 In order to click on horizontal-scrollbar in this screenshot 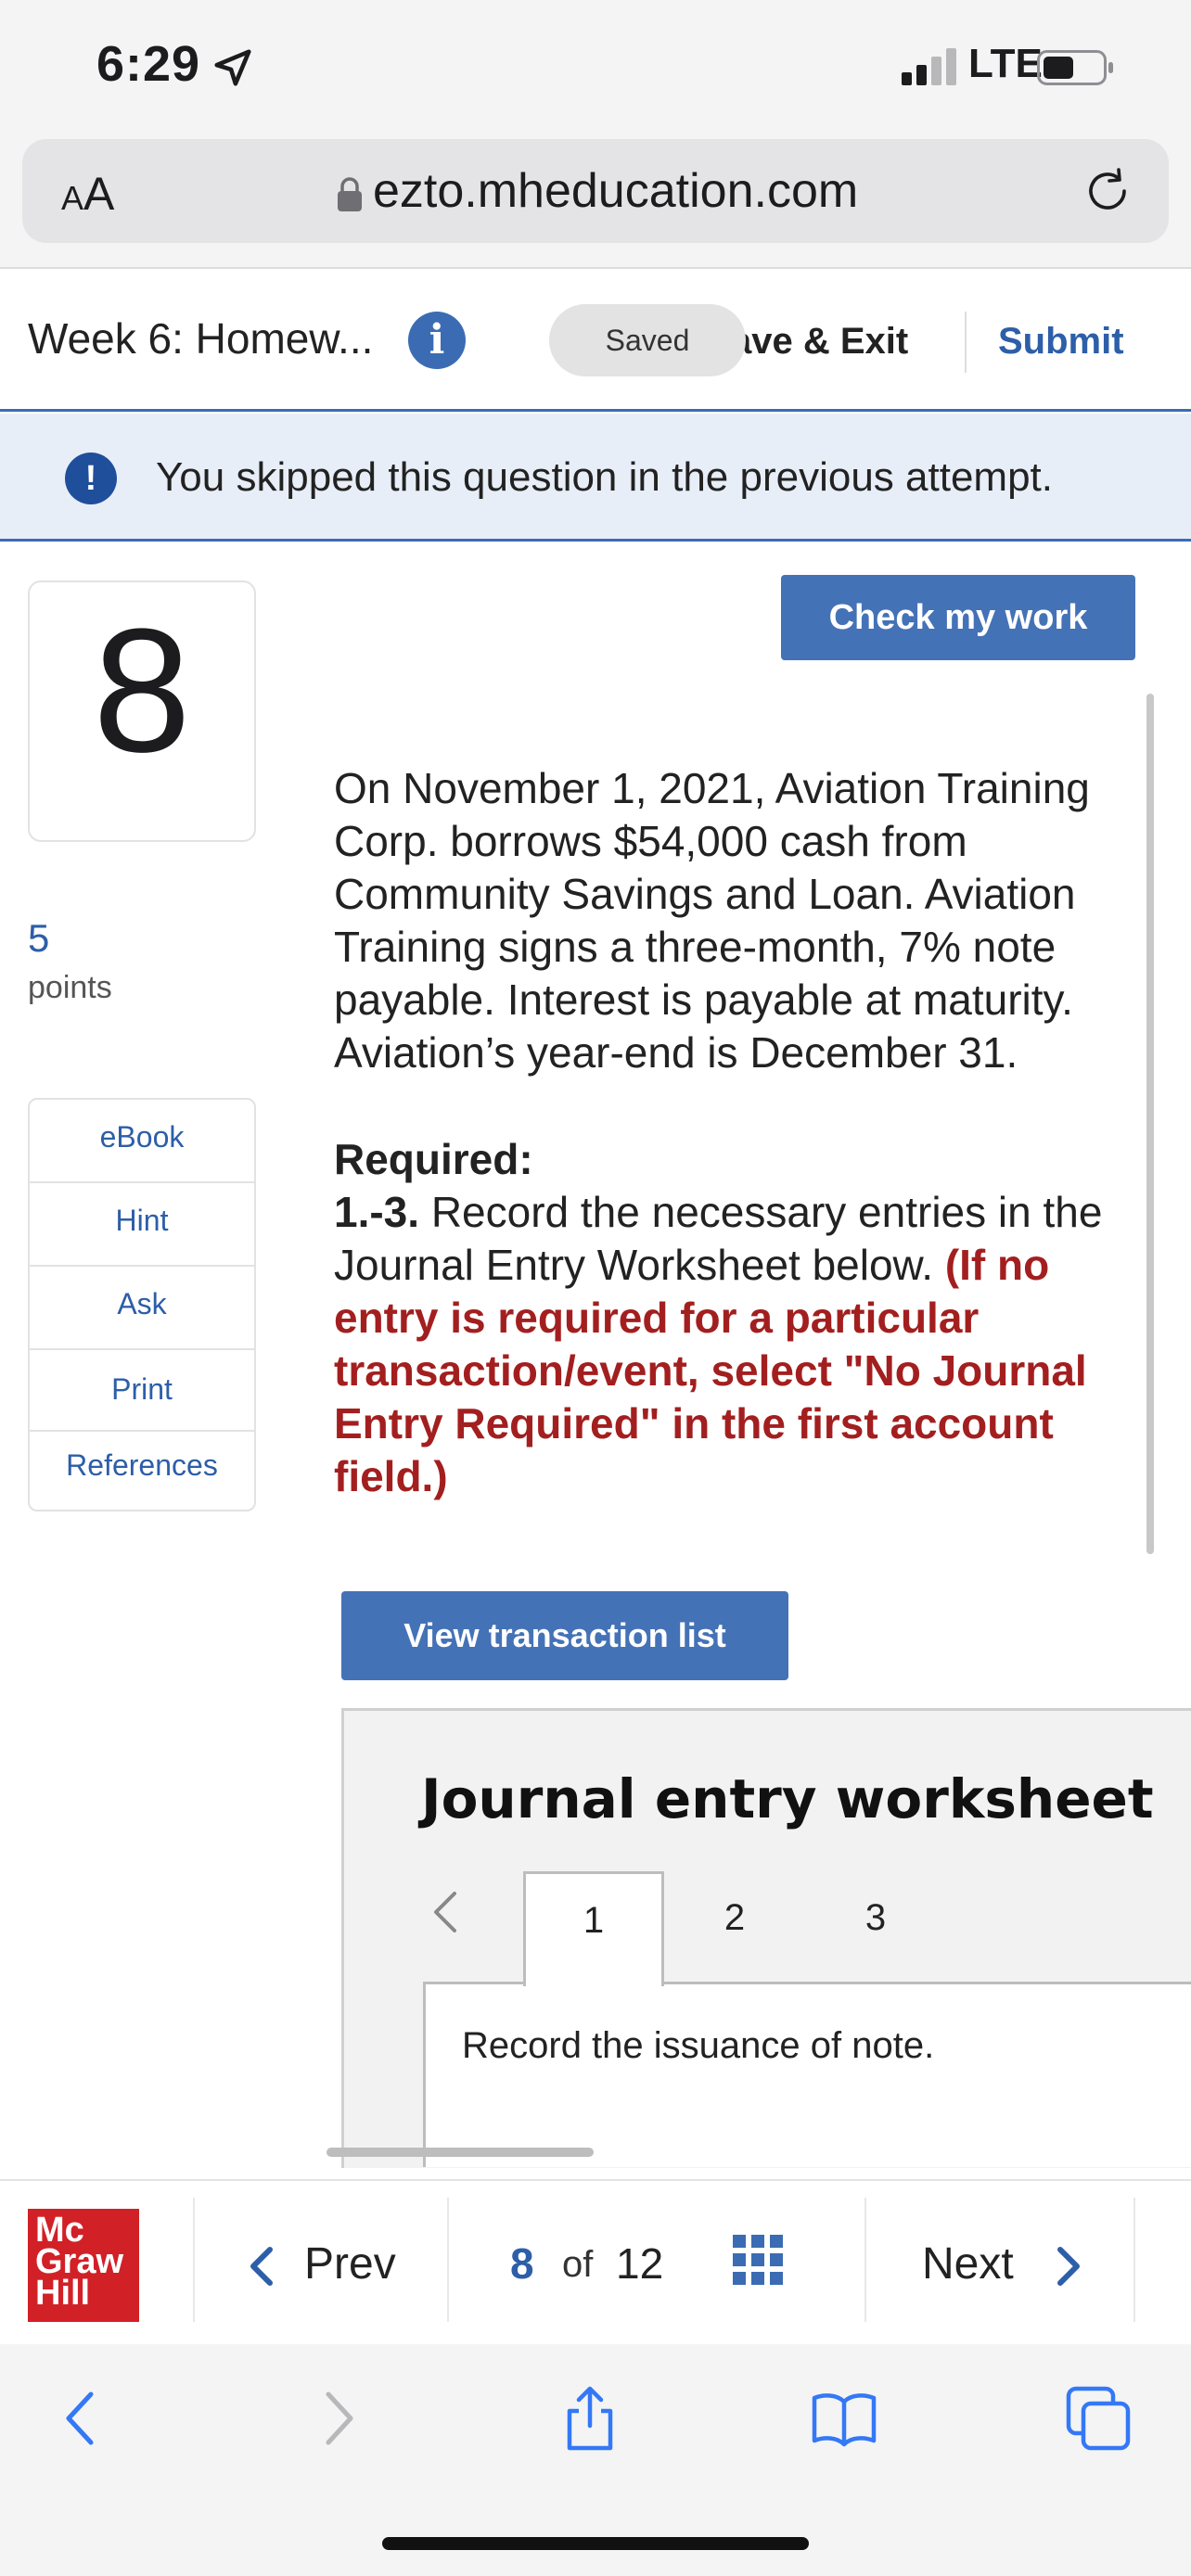, I will do `click(460, 2152)`.